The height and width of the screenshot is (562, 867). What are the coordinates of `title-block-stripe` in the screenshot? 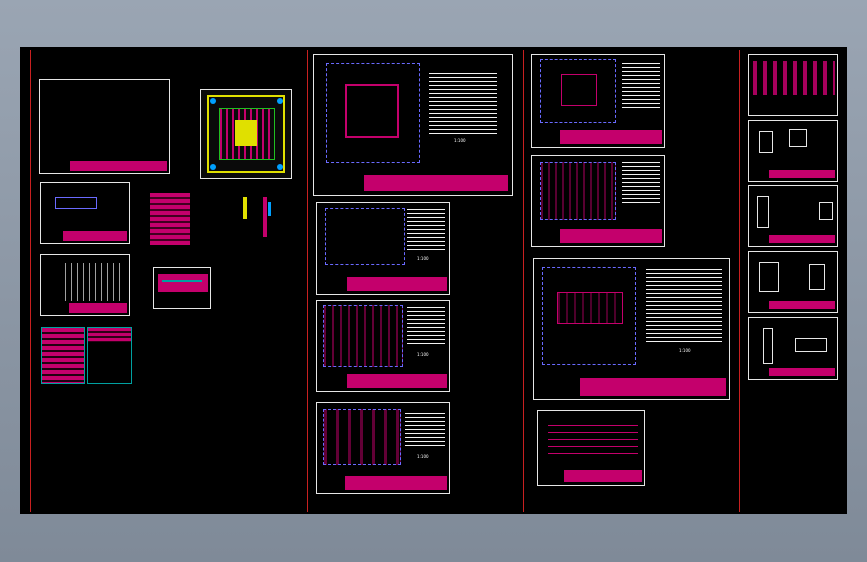 It's located at (182, 281).